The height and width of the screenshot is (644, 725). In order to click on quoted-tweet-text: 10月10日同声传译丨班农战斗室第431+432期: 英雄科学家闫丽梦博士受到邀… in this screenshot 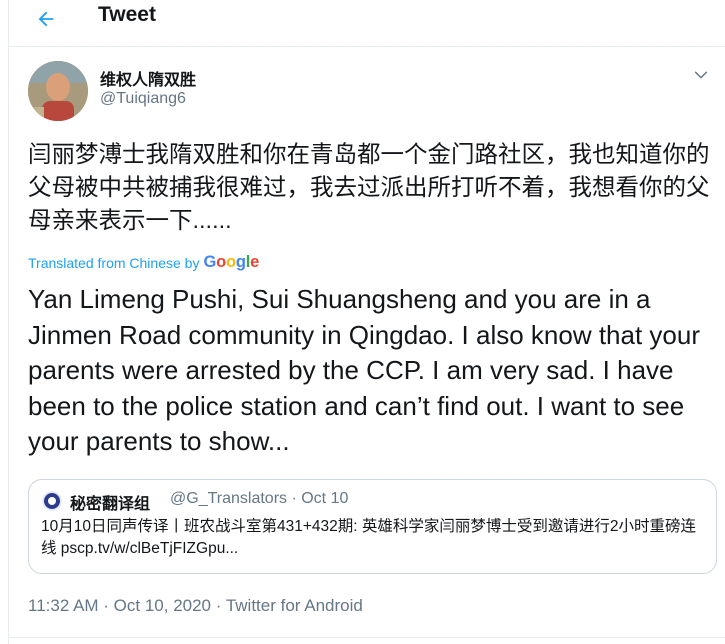, I will do `click(368, 537)`.